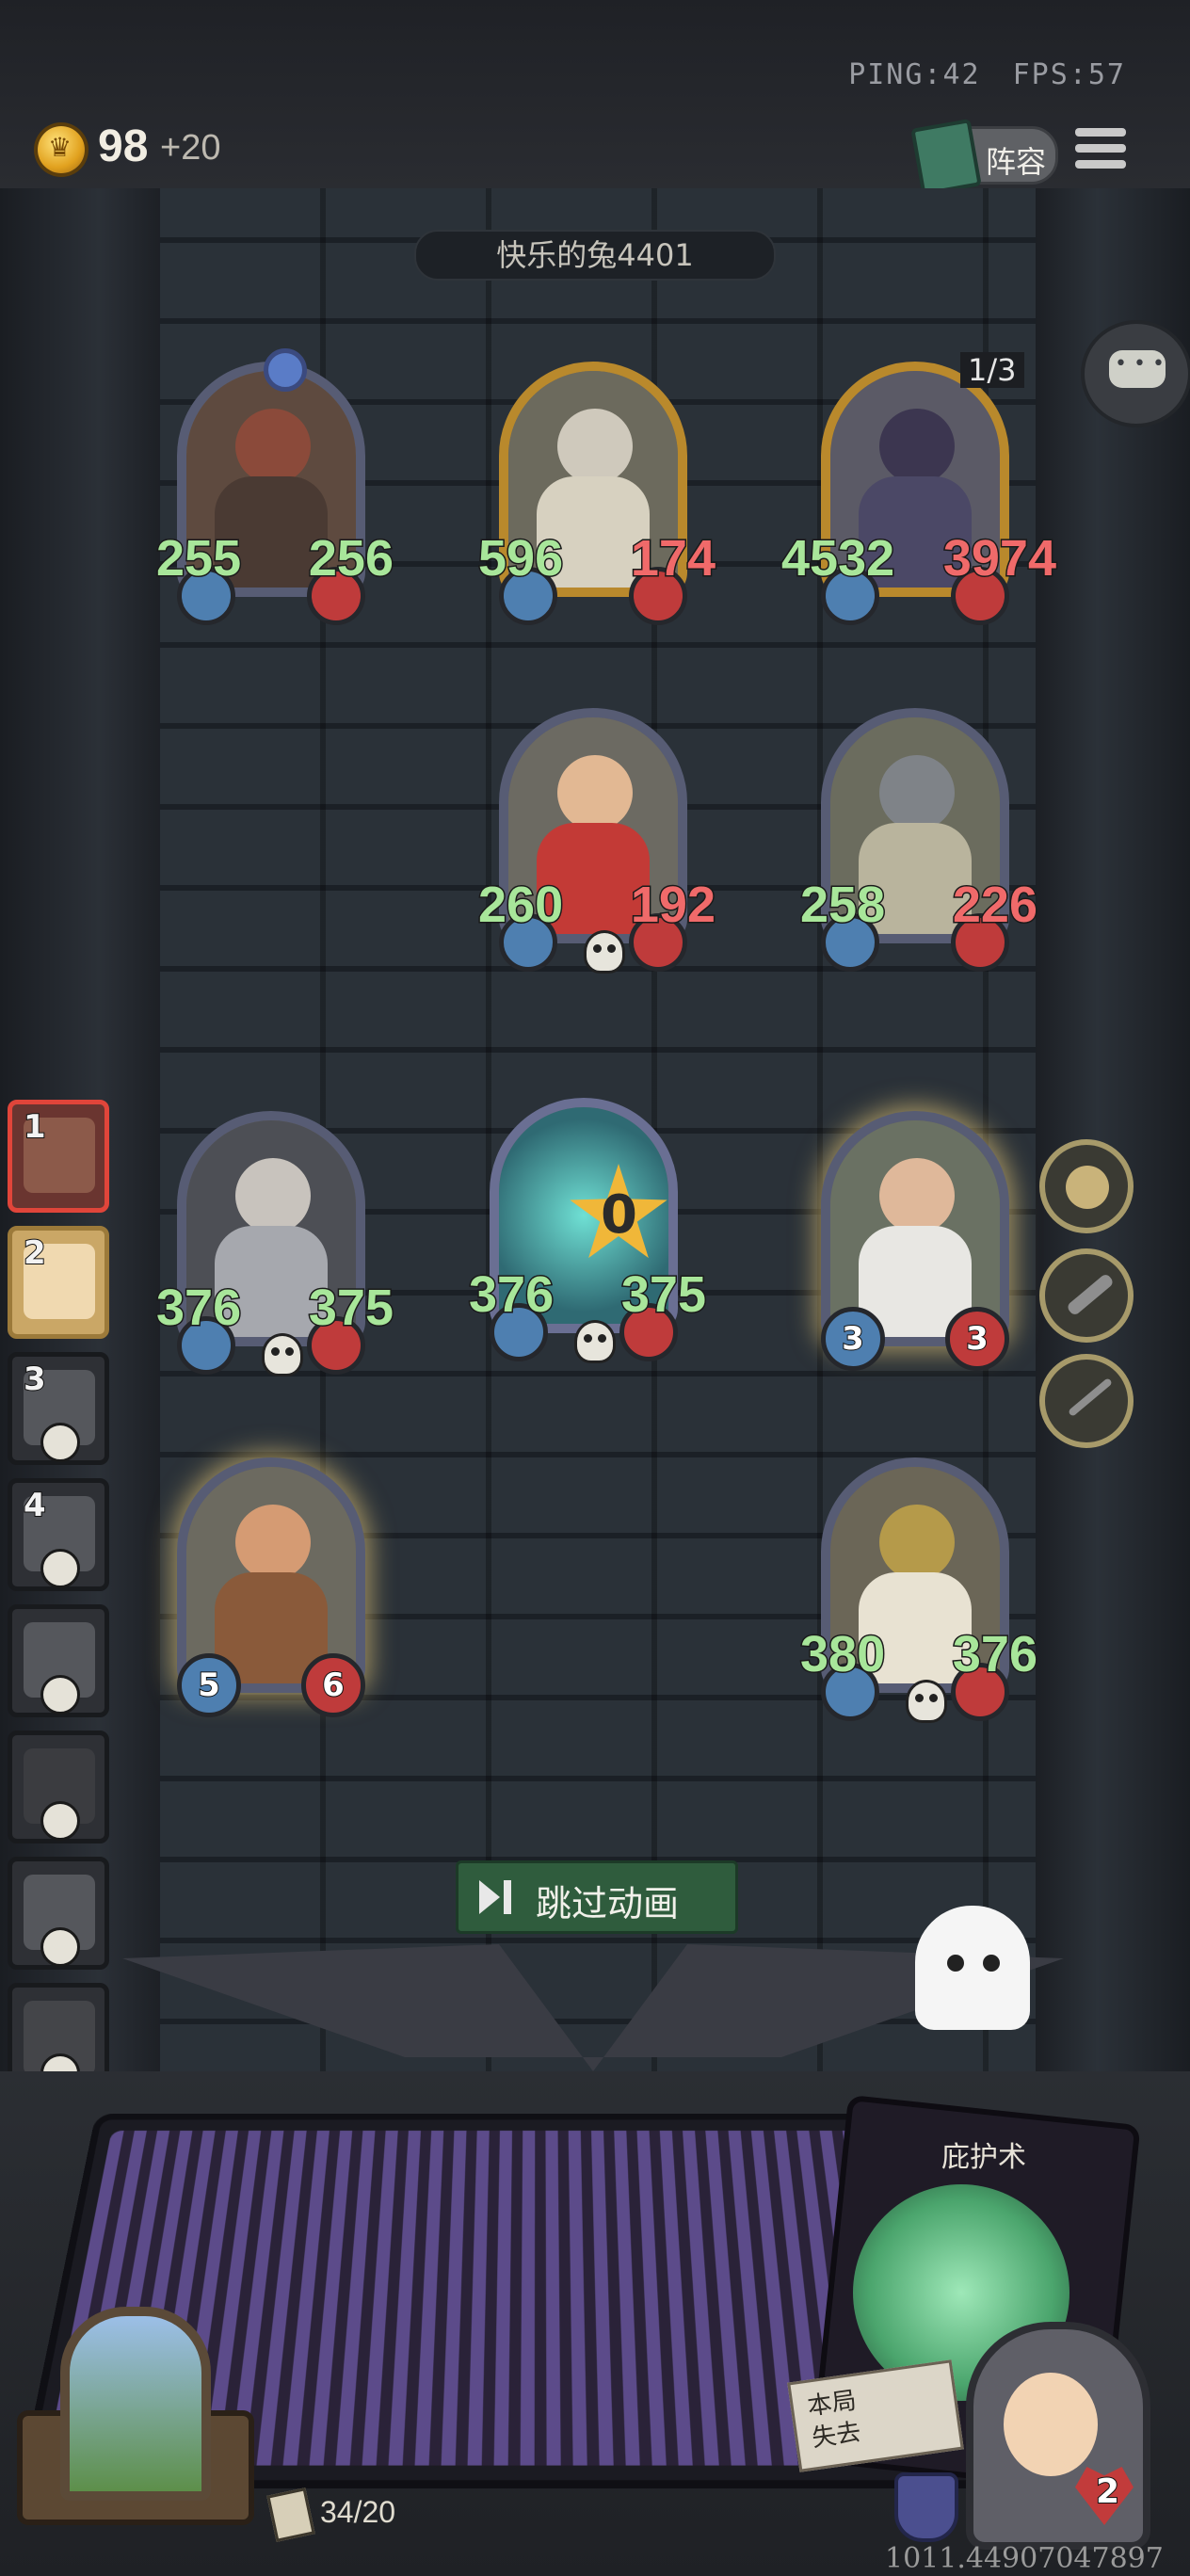  I want to click on lineup-button: 阵容, so click(984, 157).